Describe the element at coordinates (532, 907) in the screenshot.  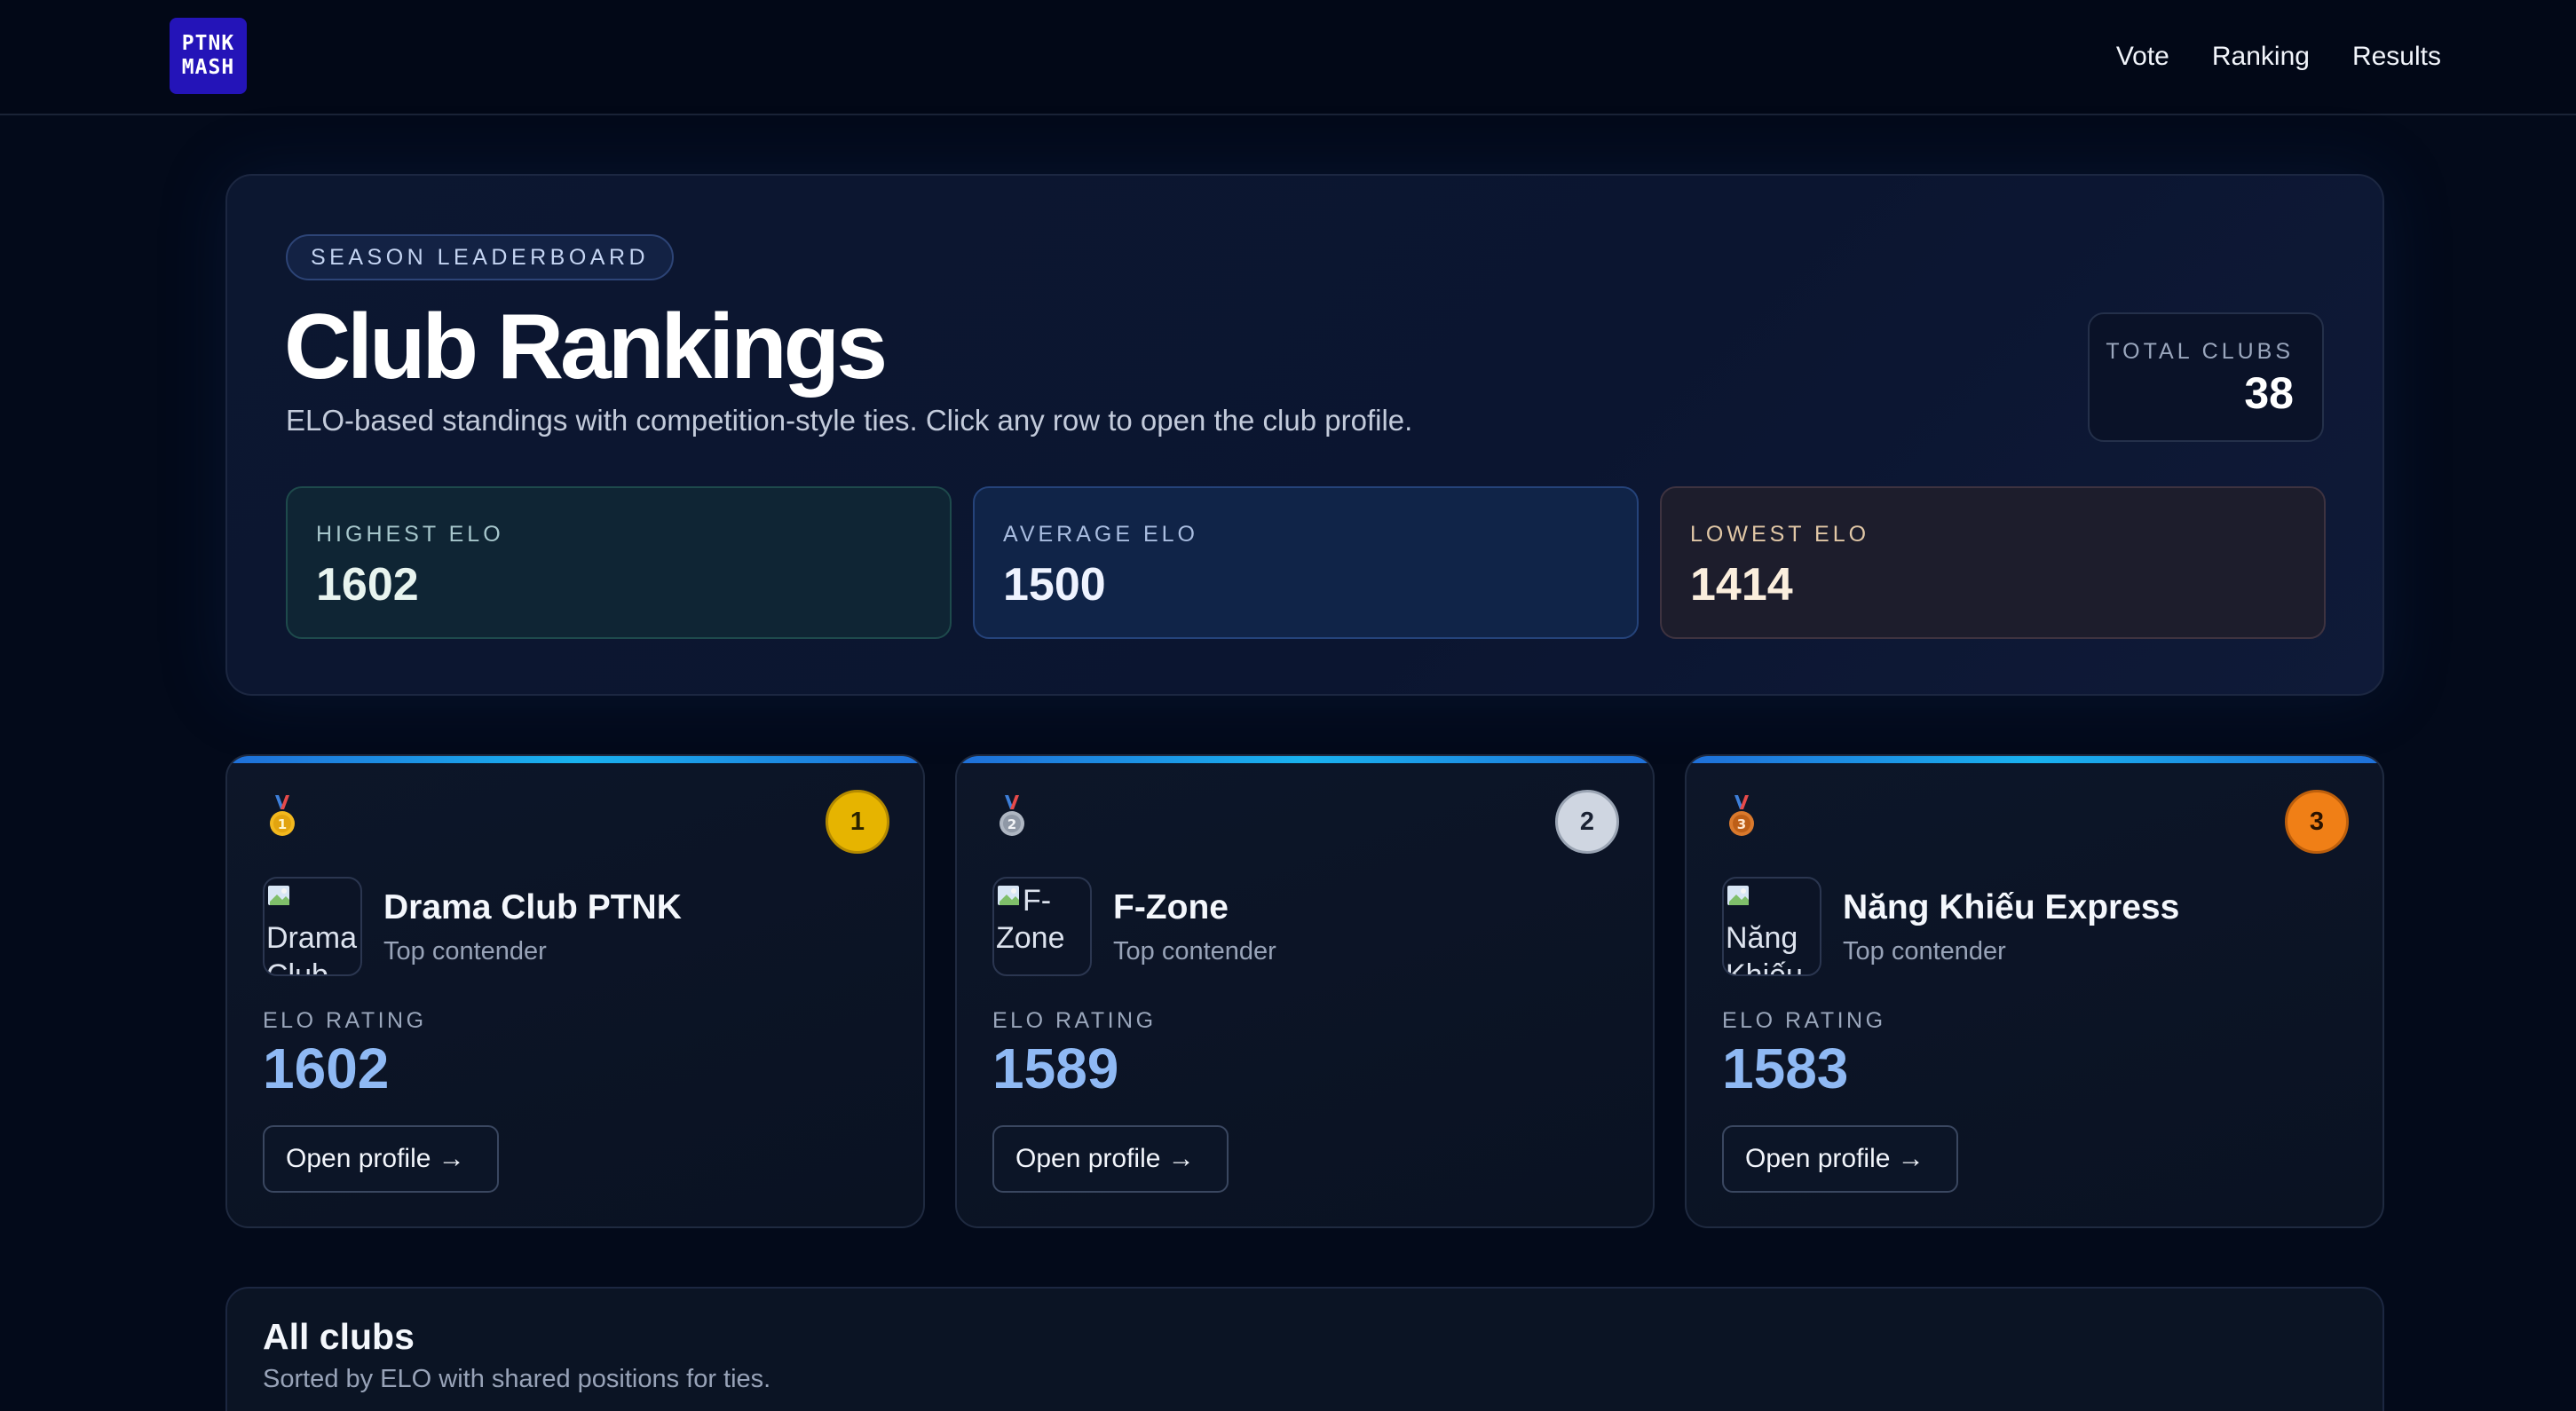
I see `club-name: Drama Club PTNK` at that location.